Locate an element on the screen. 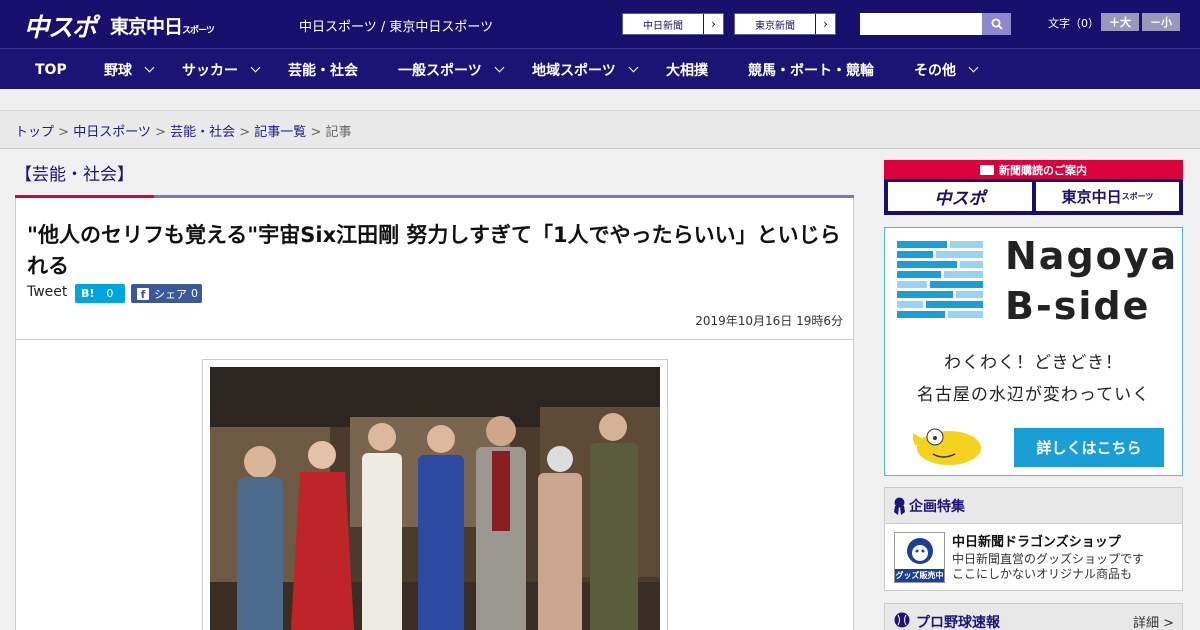 The width and height of the screenshot is (1200, 630). hatena-count: 0 is located at coordinates (110, 293).